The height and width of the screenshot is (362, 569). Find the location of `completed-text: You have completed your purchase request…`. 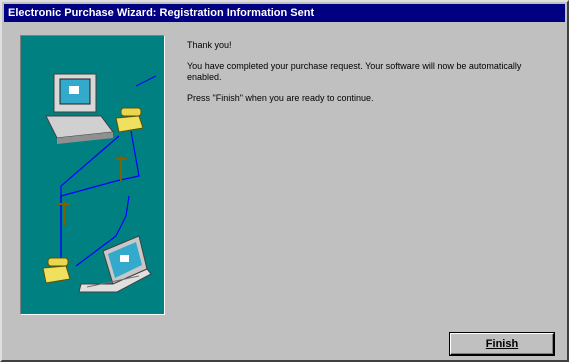

completed-text: You have completed your purchase request… is located at coordinates (354, 71).